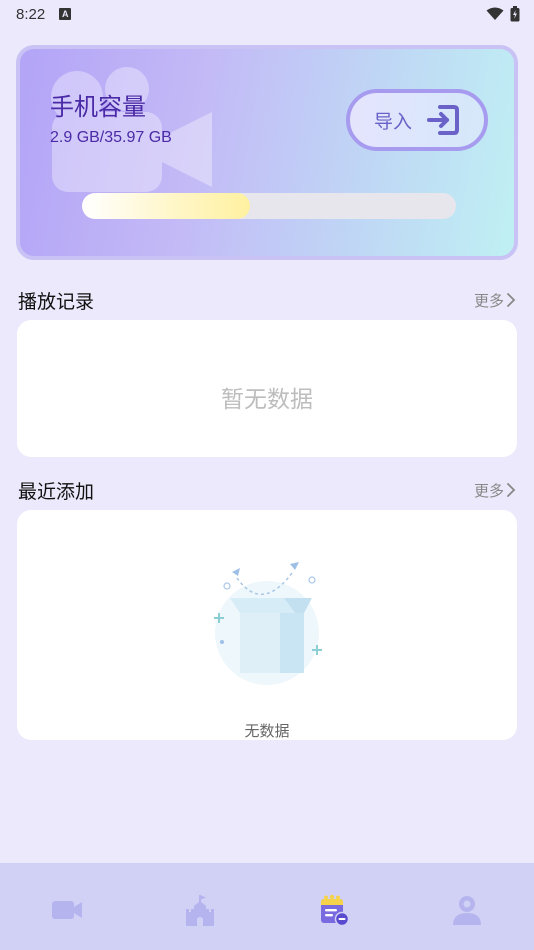 The width and height of the screenshot is (534, 950). Describe the element at coordinates (392, 121) in the screenshot. I see `import-label: 导入` at that location.